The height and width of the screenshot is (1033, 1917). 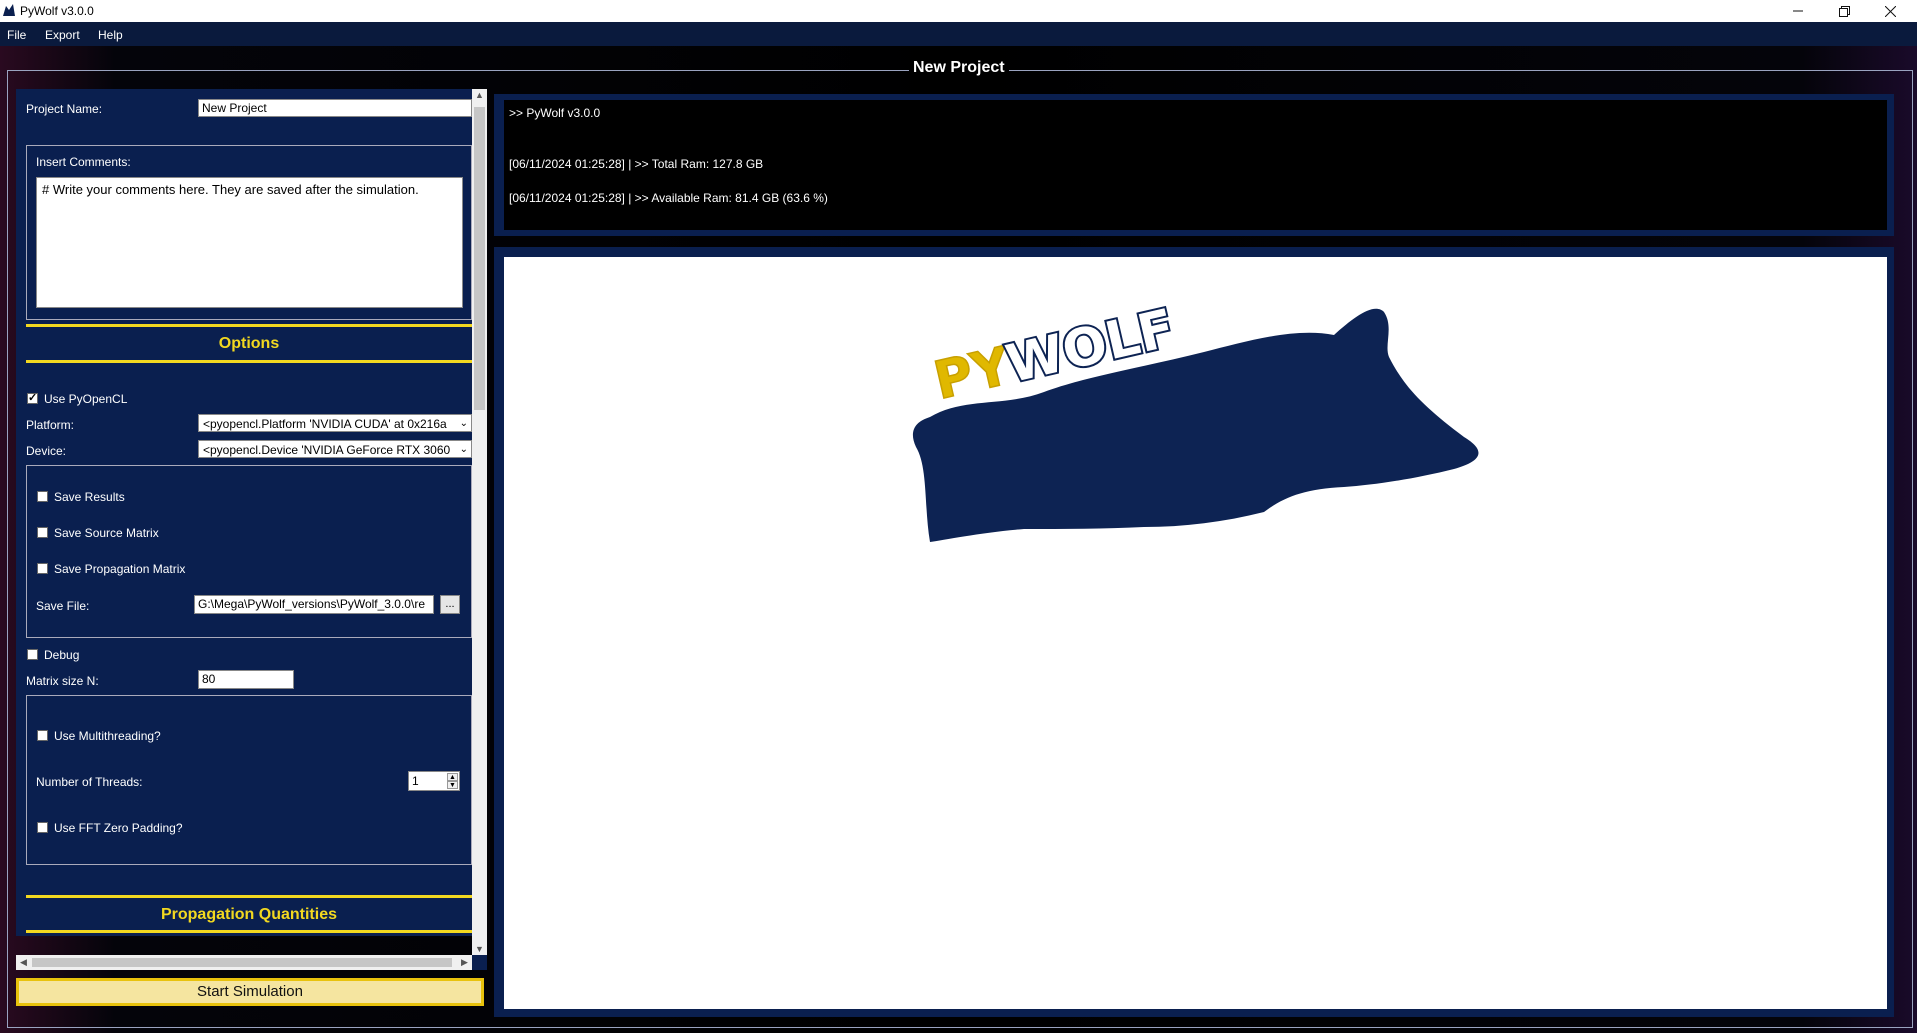 I want to click on multithreading-label: Use Multithreading?, so click(x=107, y=736).